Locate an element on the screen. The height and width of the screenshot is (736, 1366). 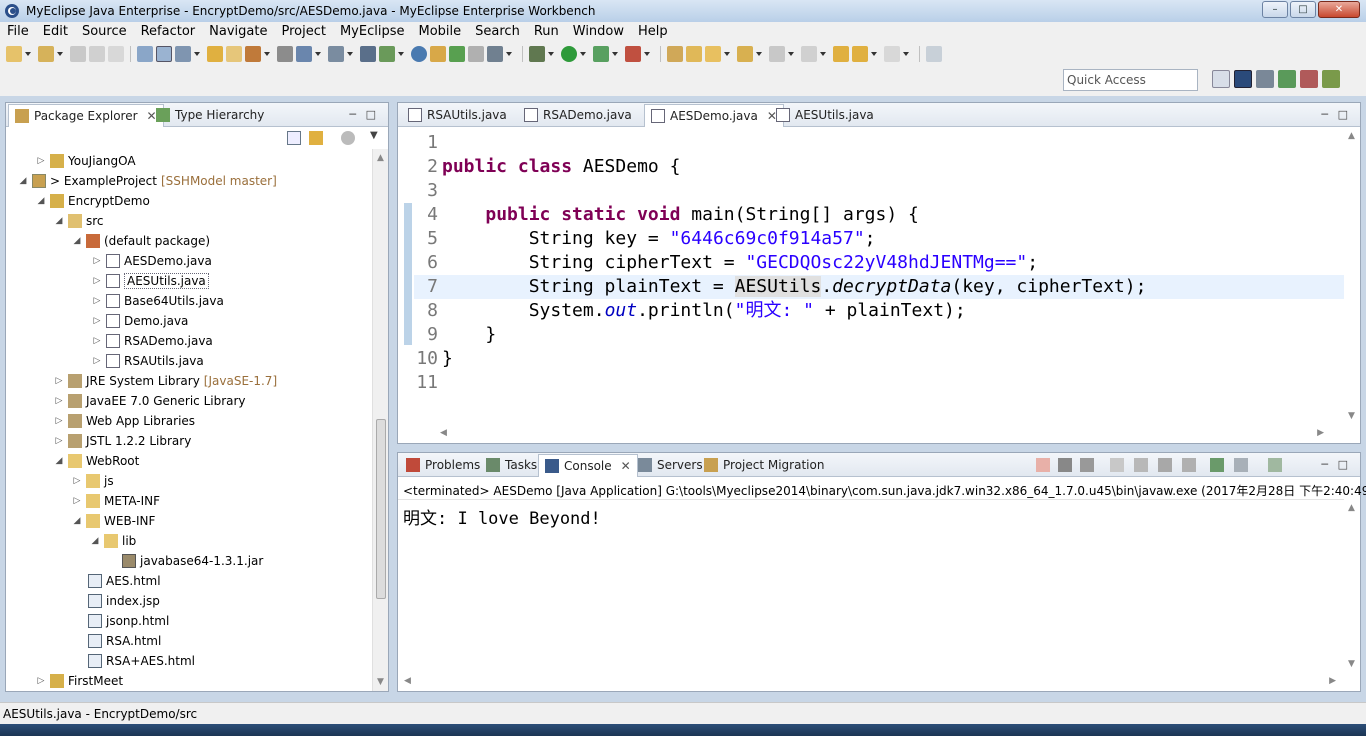
tree-item: ▷ RSAUtils.java is located at coordinates (148, 361).